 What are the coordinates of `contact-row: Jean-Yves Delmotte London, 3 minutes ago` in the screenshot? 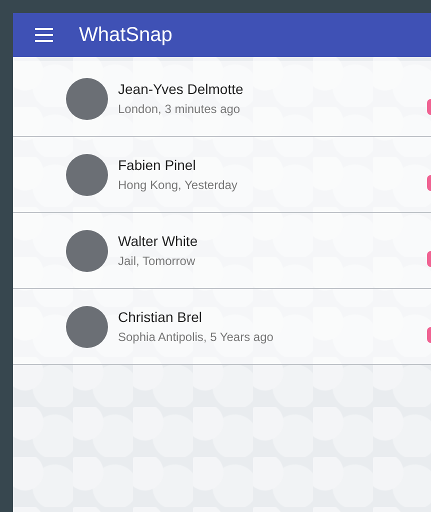 It's located at (222, 99).